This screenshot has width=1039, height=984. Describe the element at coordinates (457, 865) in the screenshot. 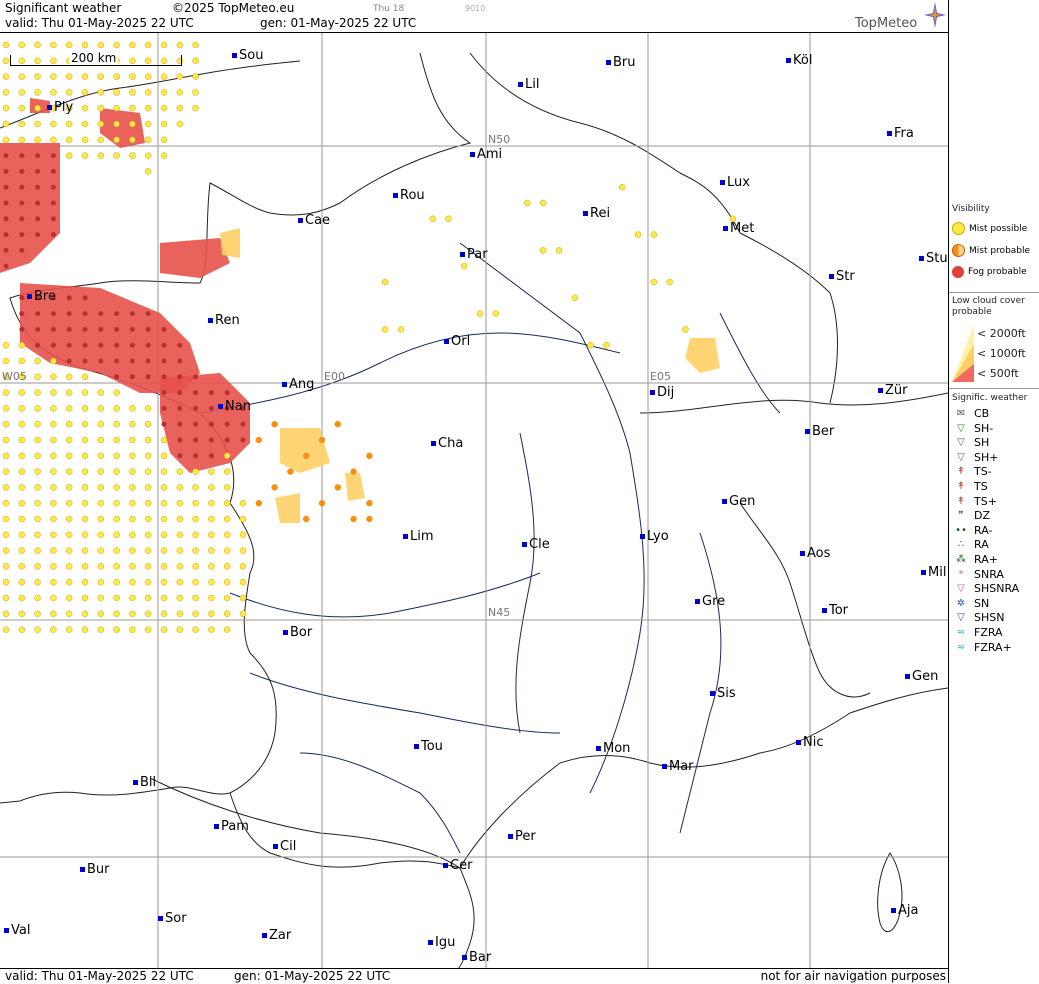

I see `city-label: Cer` at that location.